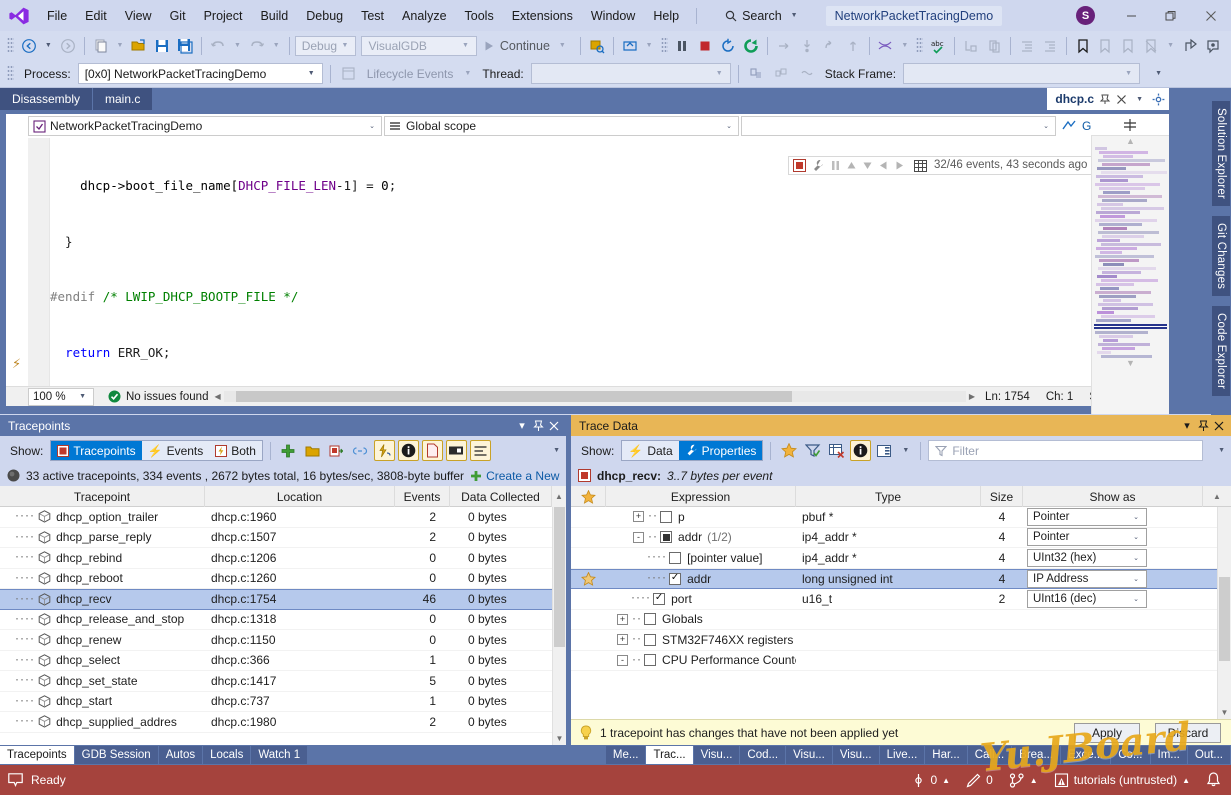 The height and width of the screenshot is (795, 1231). I want to click on close-button, so click(1211, 15).